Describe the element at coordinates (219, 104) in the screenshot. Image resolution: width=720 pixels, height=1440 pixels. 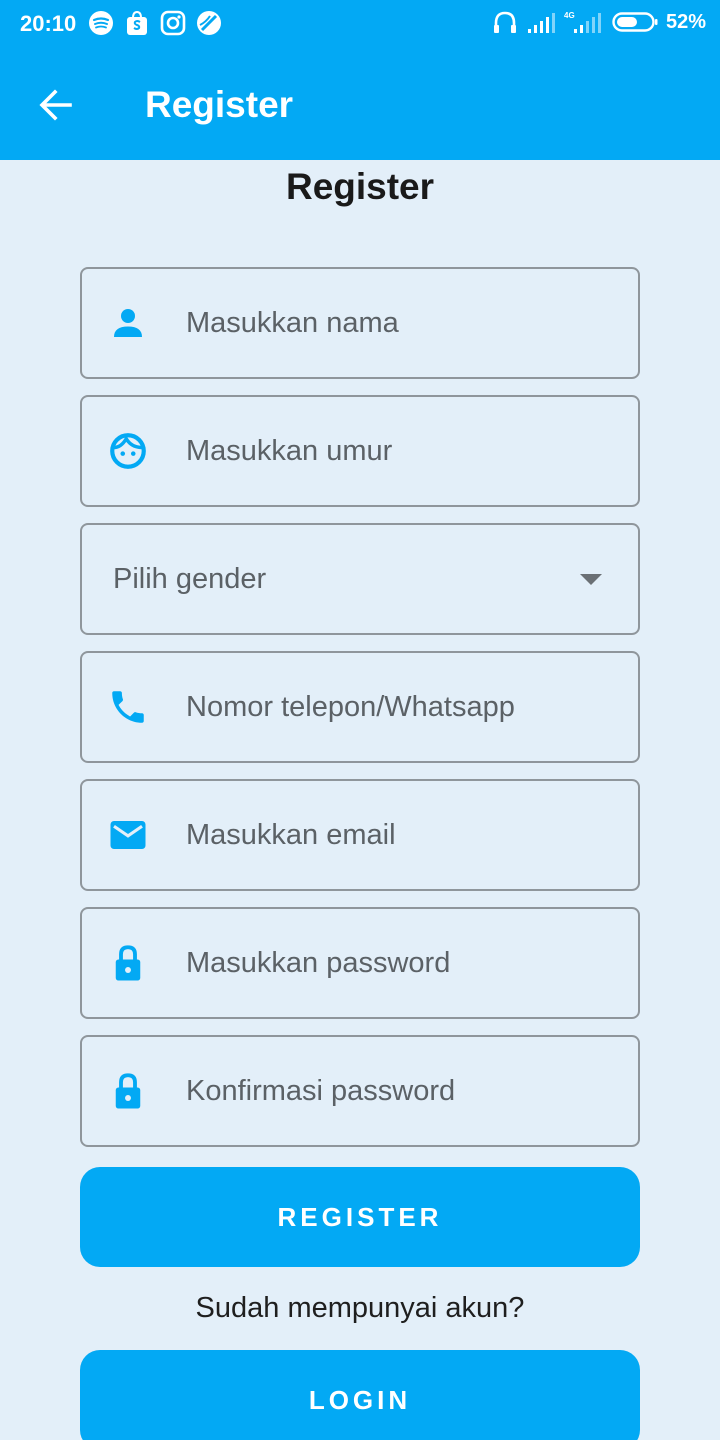
I see `app-bar-title: Register` at that location.